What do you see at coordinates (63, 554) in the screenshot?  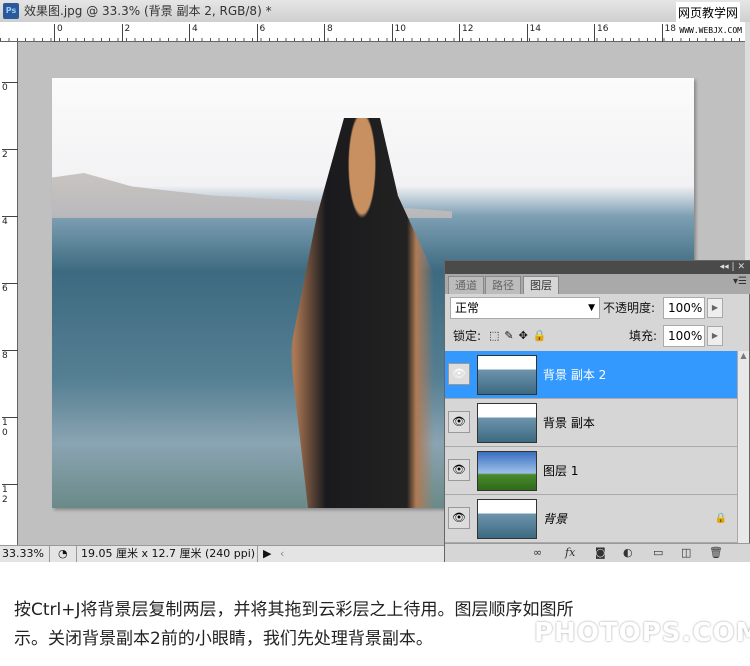 I see `status-icon: ◔` at bounding box center [63, 554].